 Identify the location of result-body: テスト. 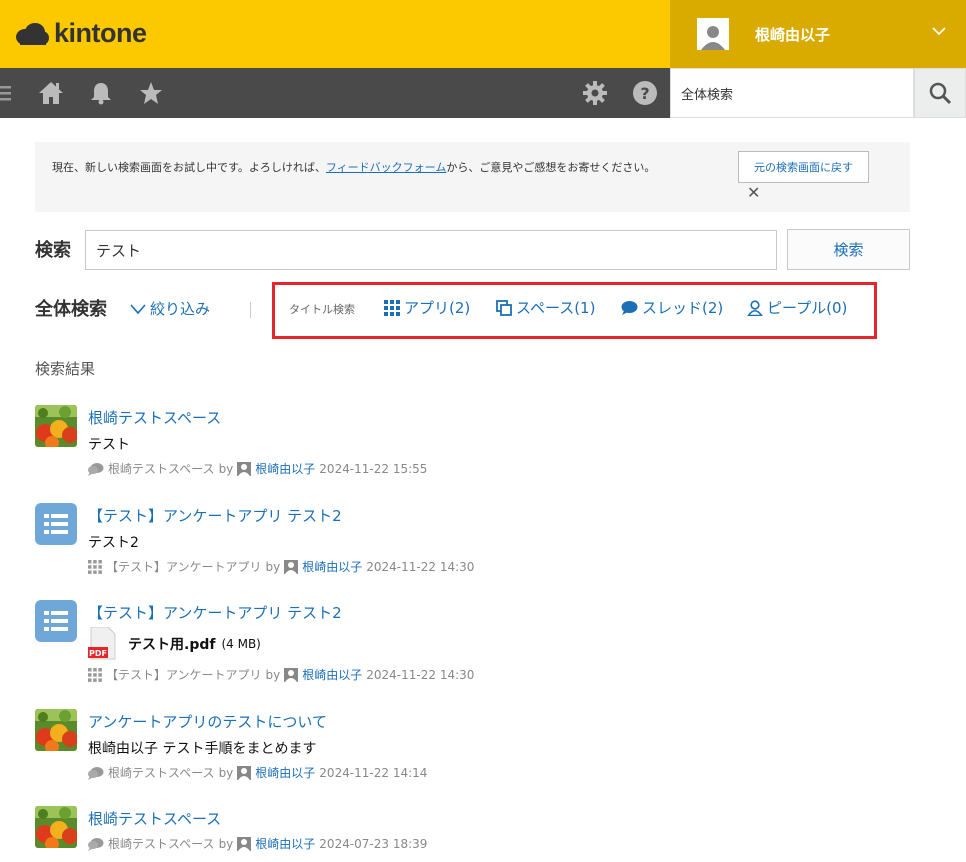
(109, 445).